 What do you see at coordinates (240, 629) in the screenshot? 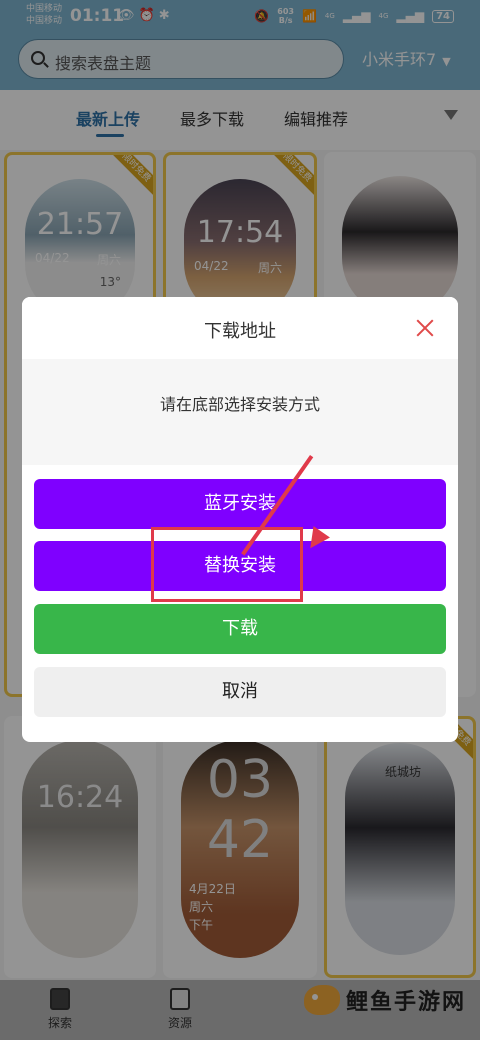
I see `download-button: 下载` at bounding box center [240, 629].